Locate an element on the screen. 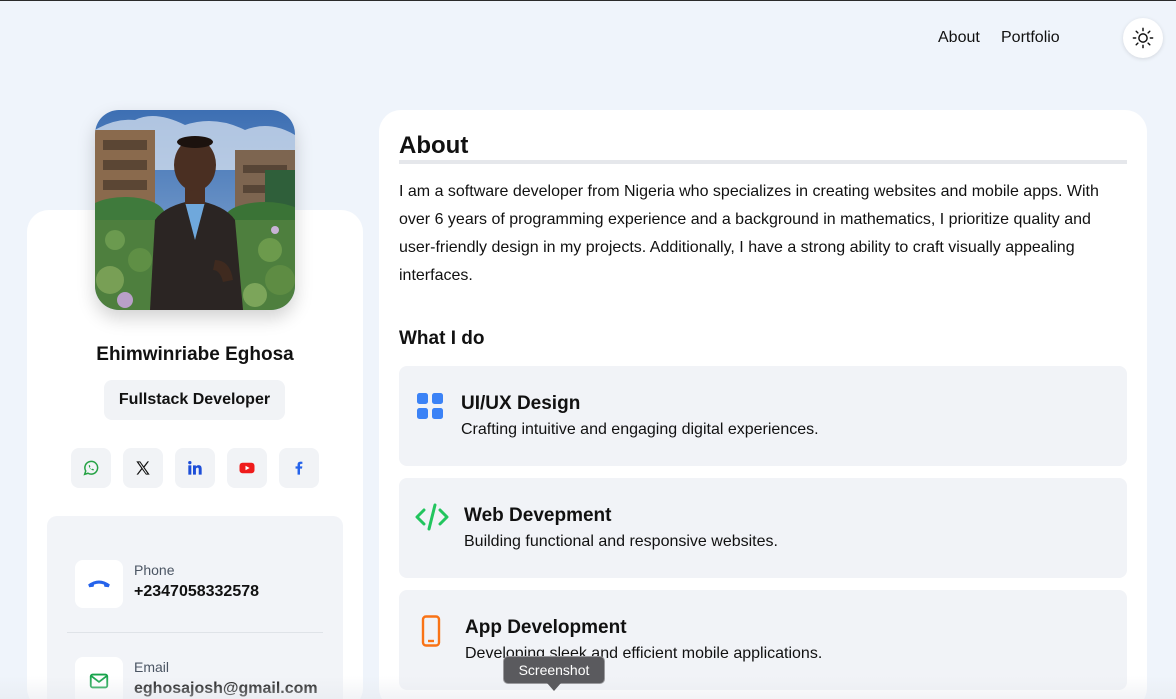  about-title: About is located at coordinates (434, 145).